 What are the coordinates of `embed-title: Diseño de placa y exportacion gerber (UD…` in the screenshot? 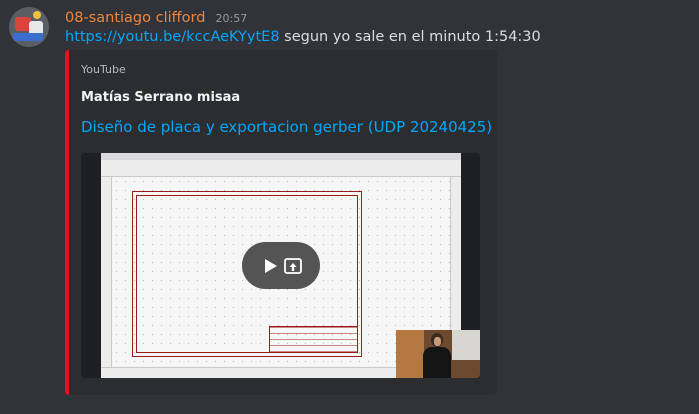 It's located at (286, 127).